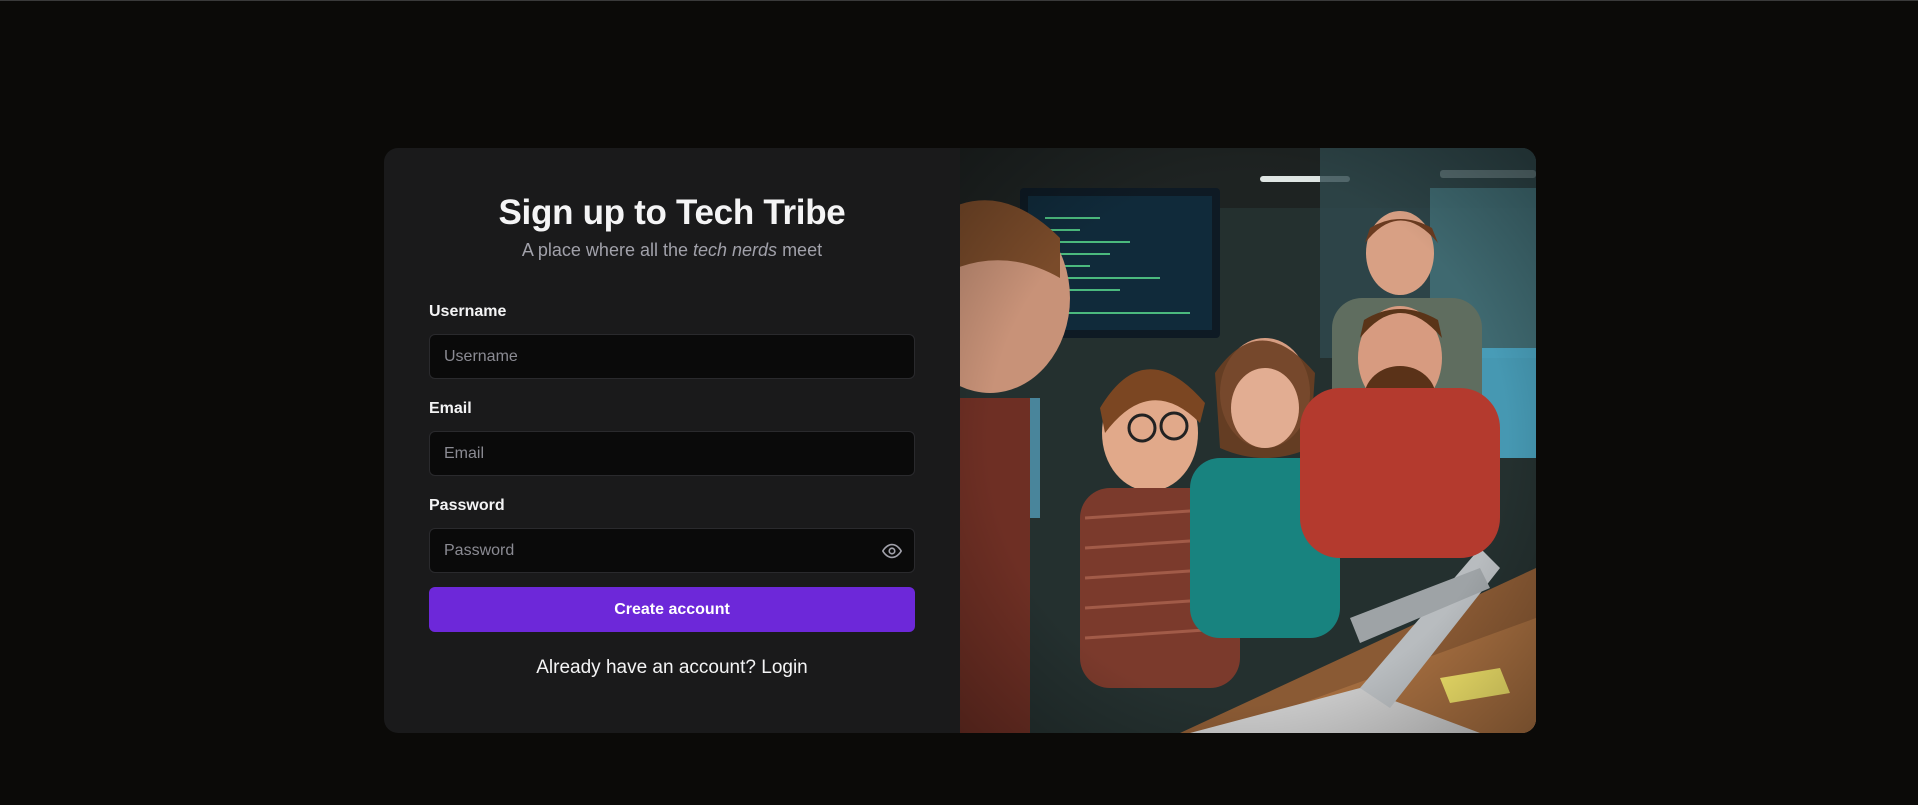 The height and width of the screenshot is (805, 1918). What do you see at coordinates (468, 311) in the screenshot?
I see `username-label: Username` at bounding box center [468, 311].